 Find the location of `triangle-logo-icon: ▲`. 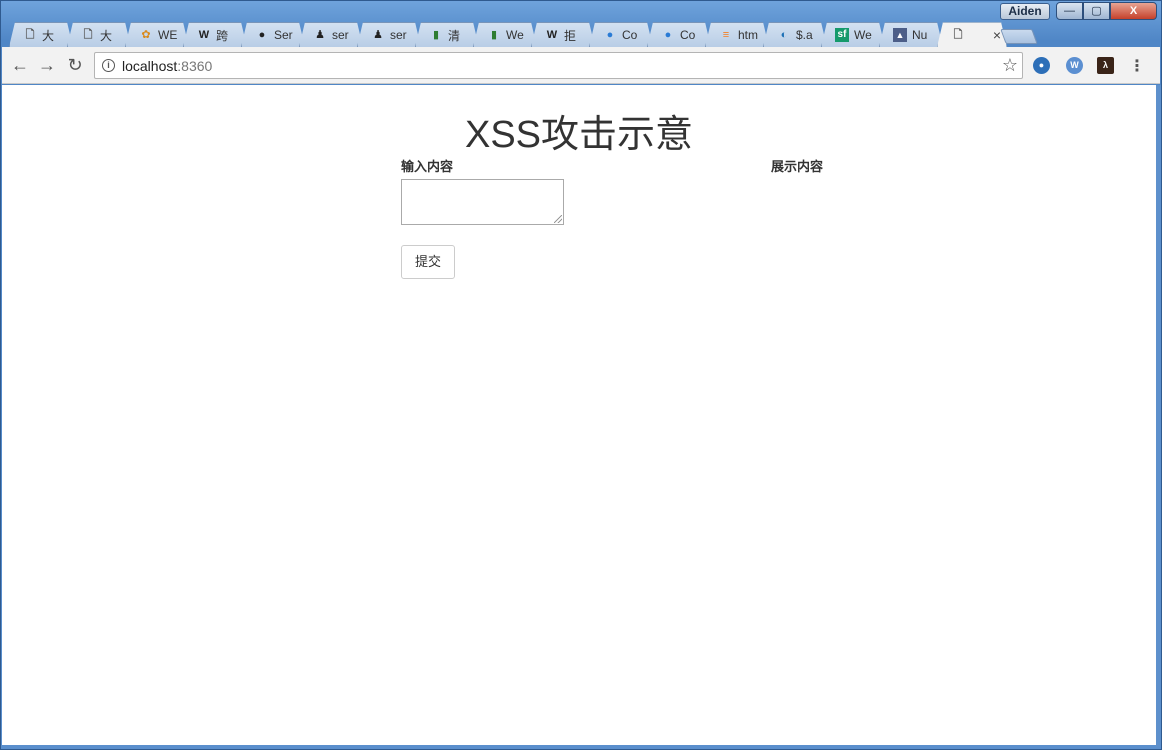

triangle-logo-icon: ▲ is located at coordinates (900, 35).